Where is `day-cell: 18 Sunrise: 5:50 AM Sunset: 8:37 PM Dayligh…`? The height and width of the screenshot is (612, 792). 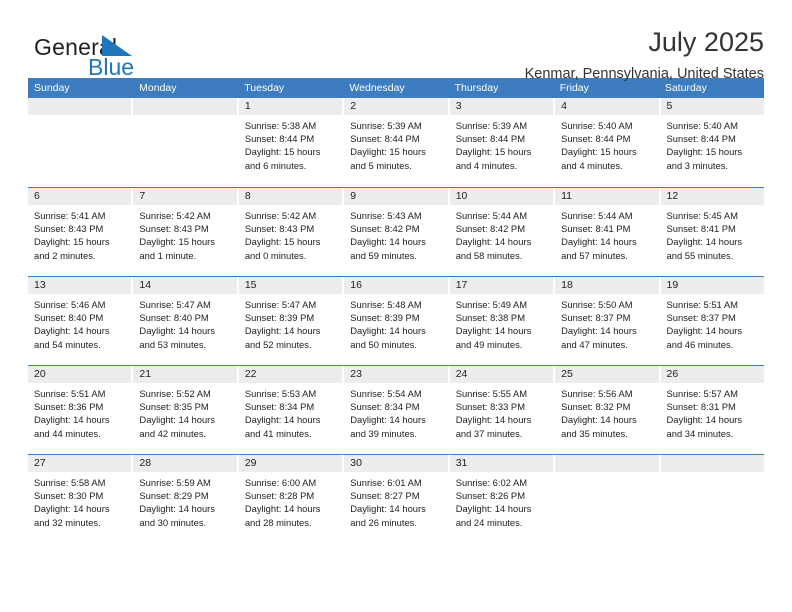
day-cell: 18 Sunrise: 5:50 AM Sunset: 8:37 PM Dayligh… is located at coordinates (608, 321).